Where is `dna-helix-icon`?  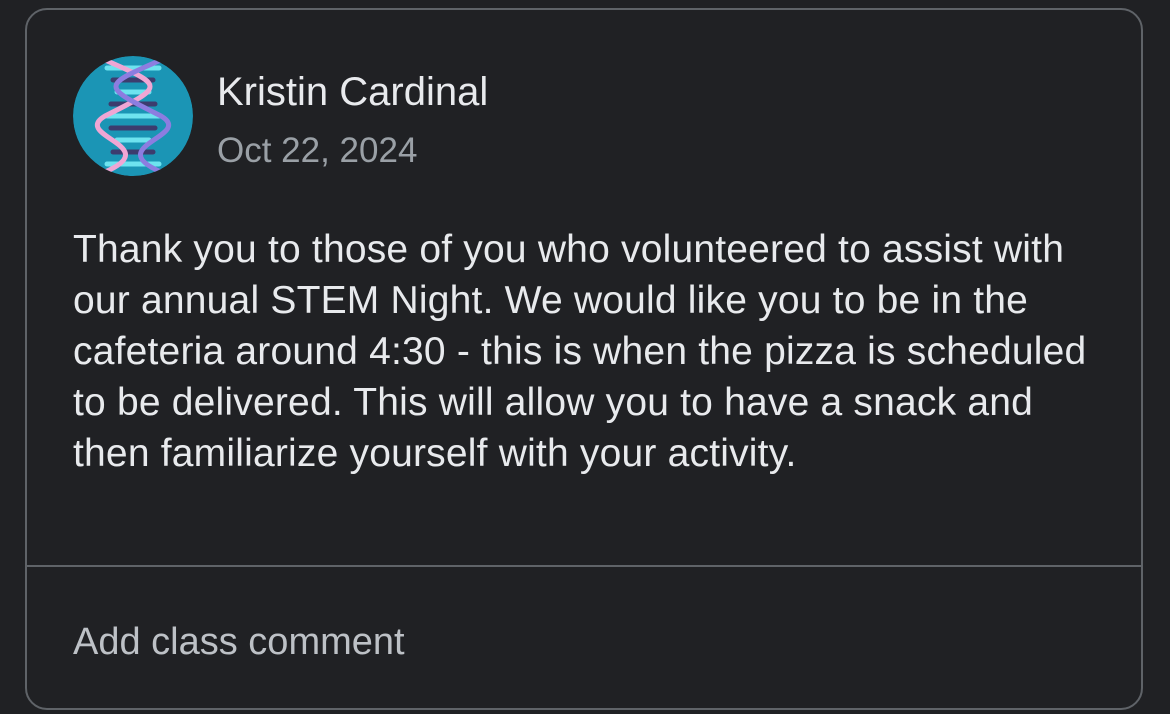 dna-helix-icon is located at coordinates (133, 116).